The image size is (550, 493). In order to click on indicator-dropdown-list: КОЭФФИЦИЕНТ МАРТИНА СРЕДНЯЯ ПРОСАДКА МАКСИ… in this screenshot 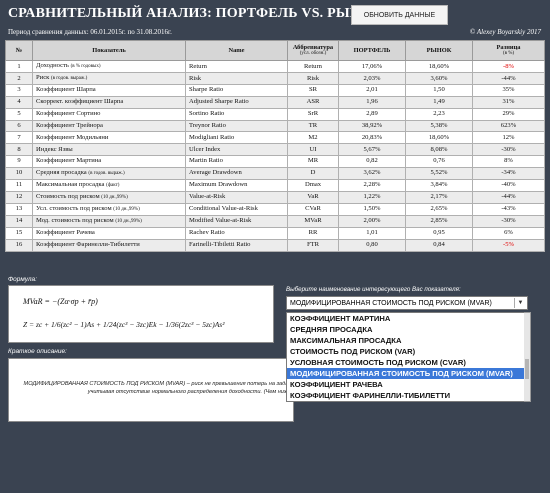, I will do `click(406, 357)`.